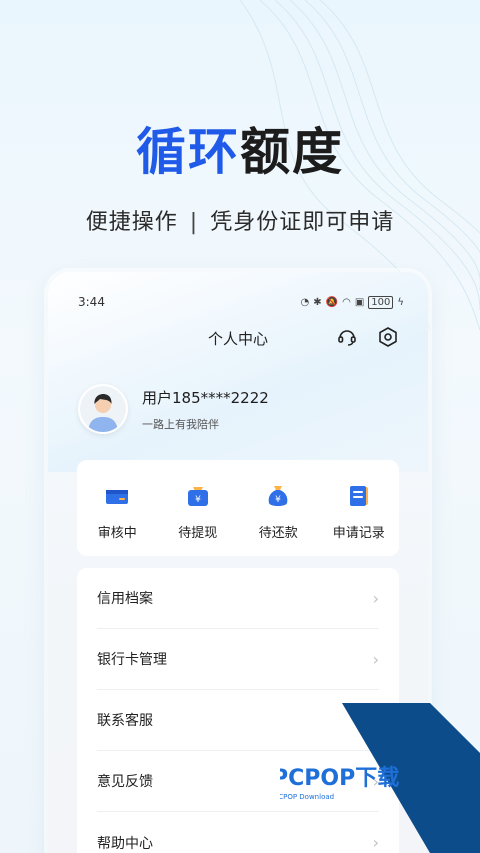 The height and width of the screenshot is (853, 480). What do you see at coordinates (292, 152) in the screenshot?
I see `hero-title-rest: 额度` at bounding box center [292, 152].